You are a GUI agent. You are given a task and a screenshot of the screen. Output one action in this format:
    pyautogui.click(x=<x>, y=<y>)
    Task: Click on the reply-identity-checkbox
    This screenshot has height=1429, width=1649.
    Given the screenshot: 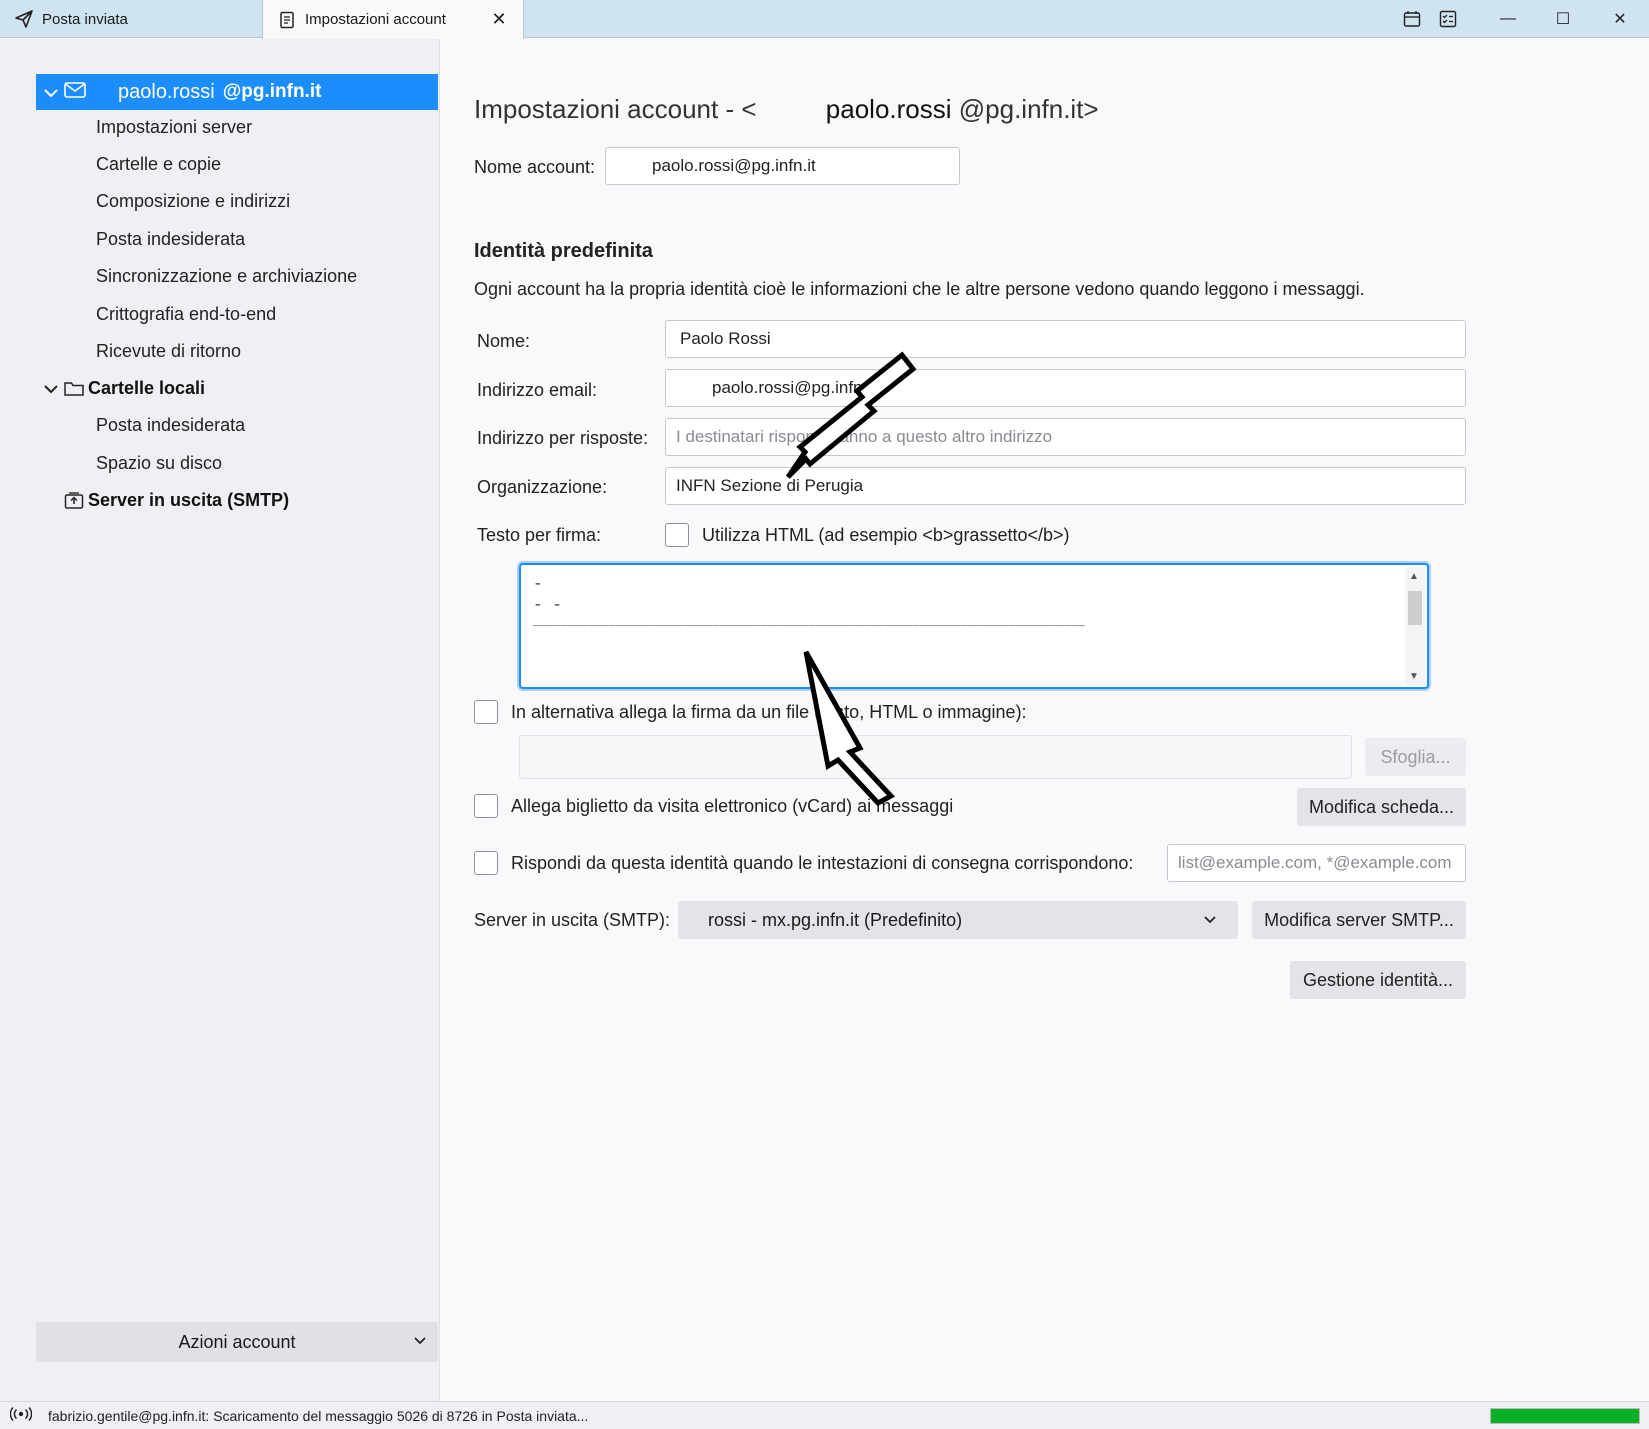 What is the action you would take?
    pyautogui.click(x=486, y=863)
    